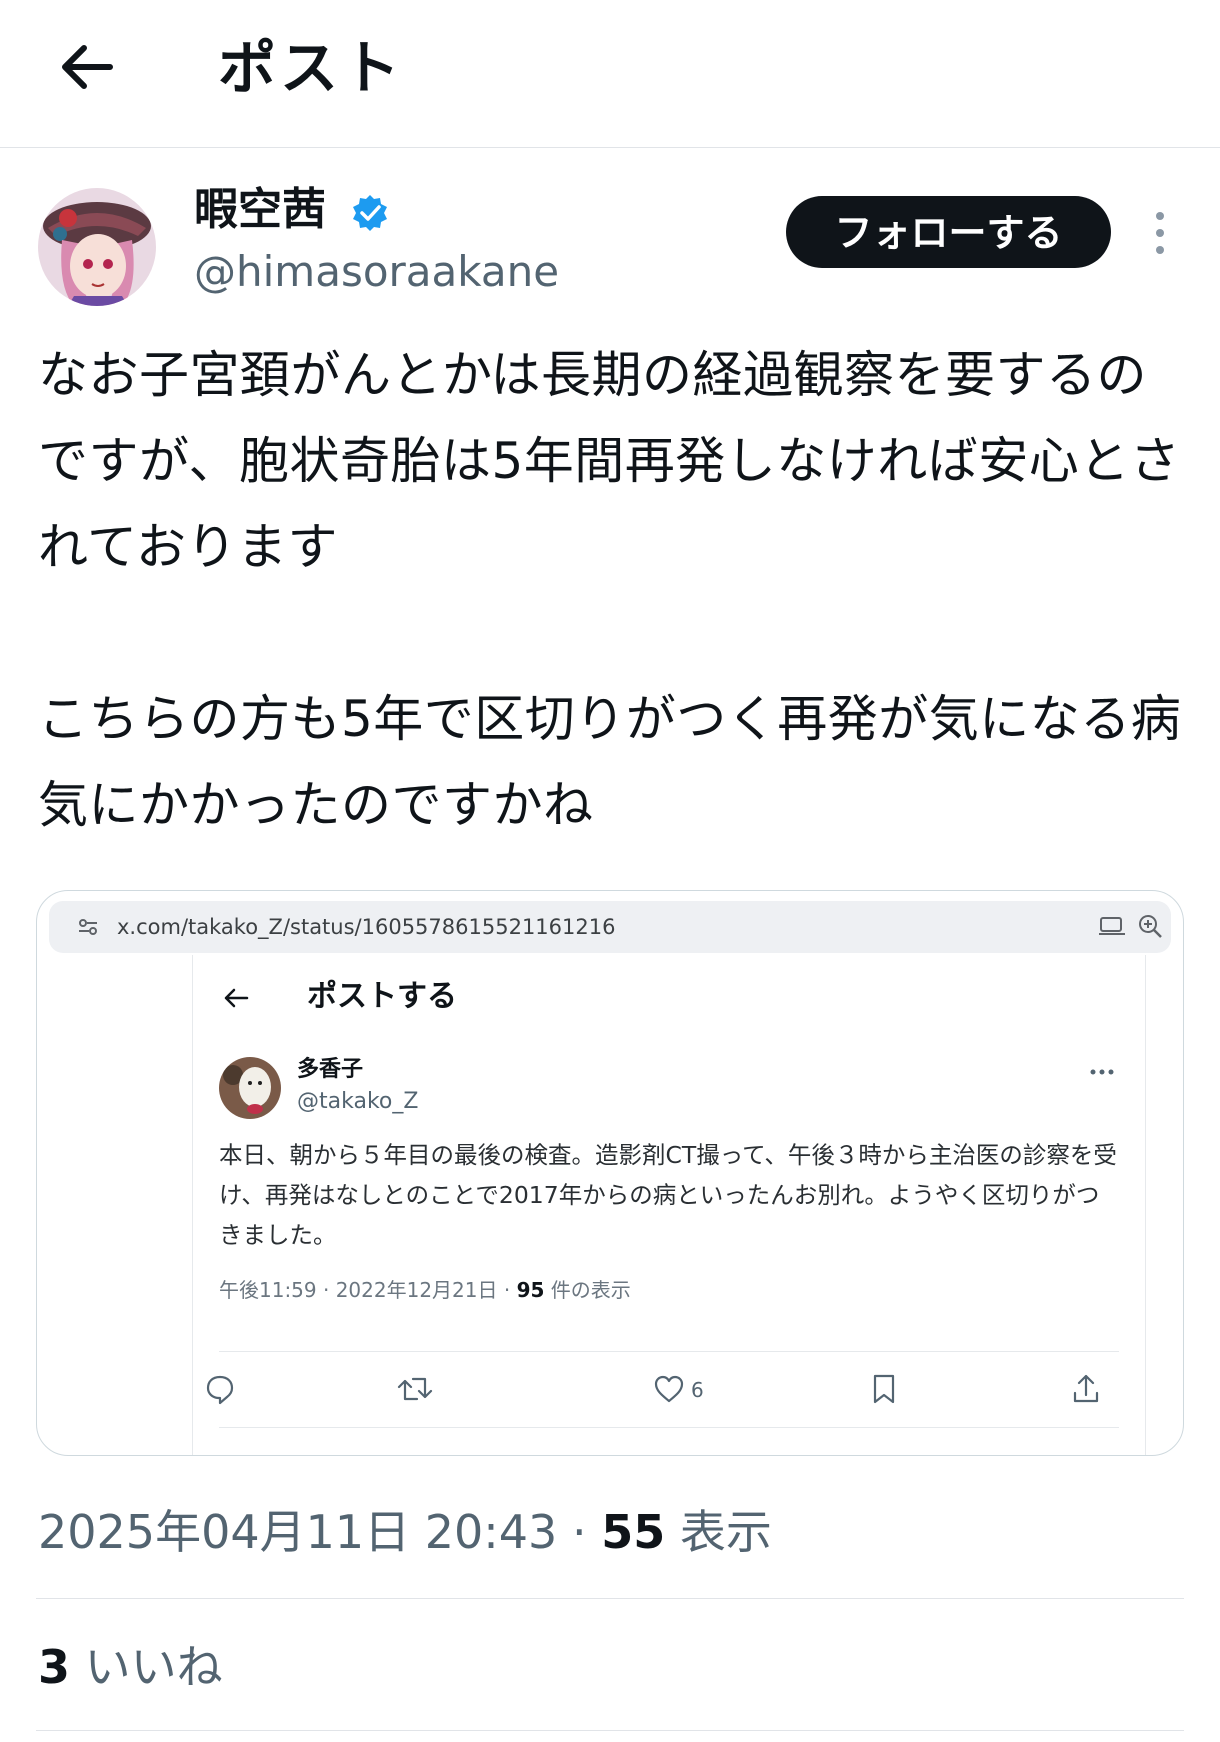  What do you see at coordinates (415, 1389) in the screenshot?
I see `repost-icon` at bounding box center [415, 1389].